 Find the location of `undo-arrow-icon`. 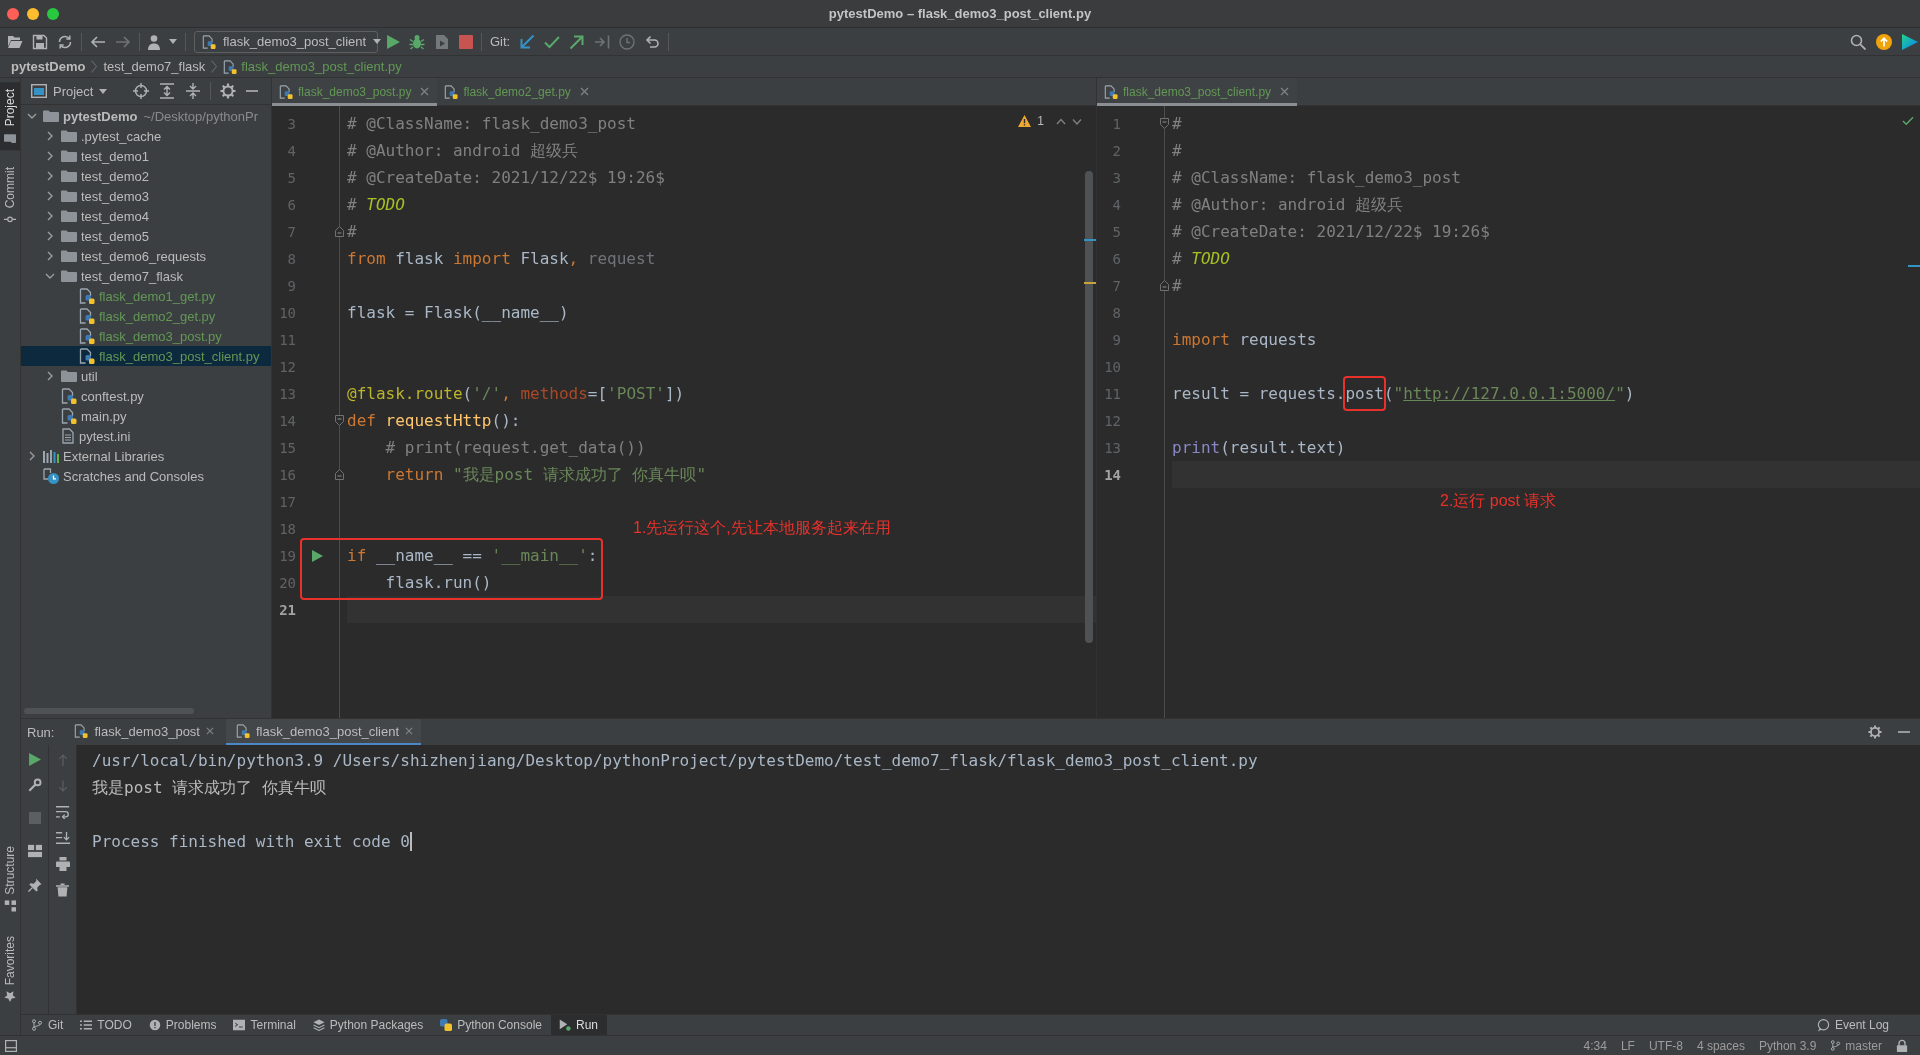

undo-arrow-icon is located at coordinates (652, 41).